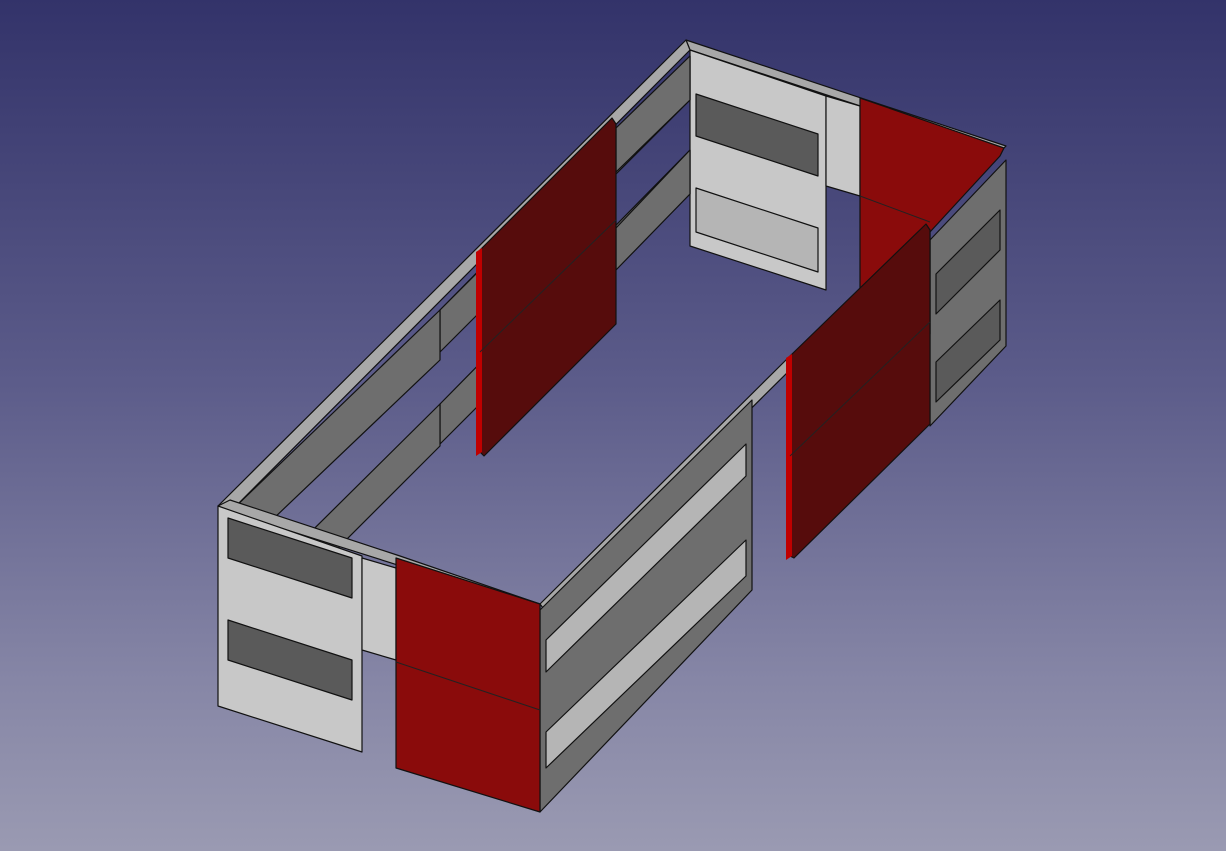  Describe the element at coordinates (546, 287) in the screenshot. I see `selected-panel-back-left` at that location.